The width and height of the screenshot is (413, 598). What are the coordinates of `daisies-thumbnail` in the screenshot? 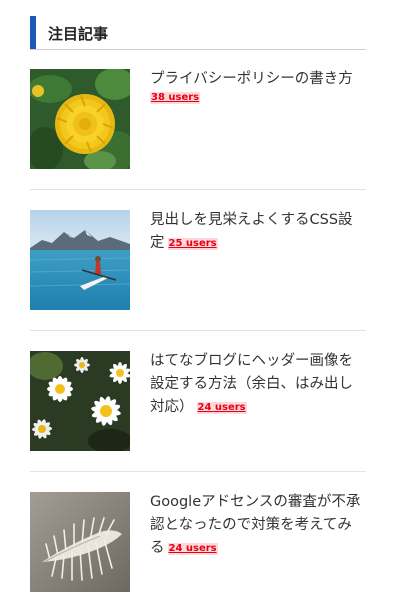 It's located at (80, 401).